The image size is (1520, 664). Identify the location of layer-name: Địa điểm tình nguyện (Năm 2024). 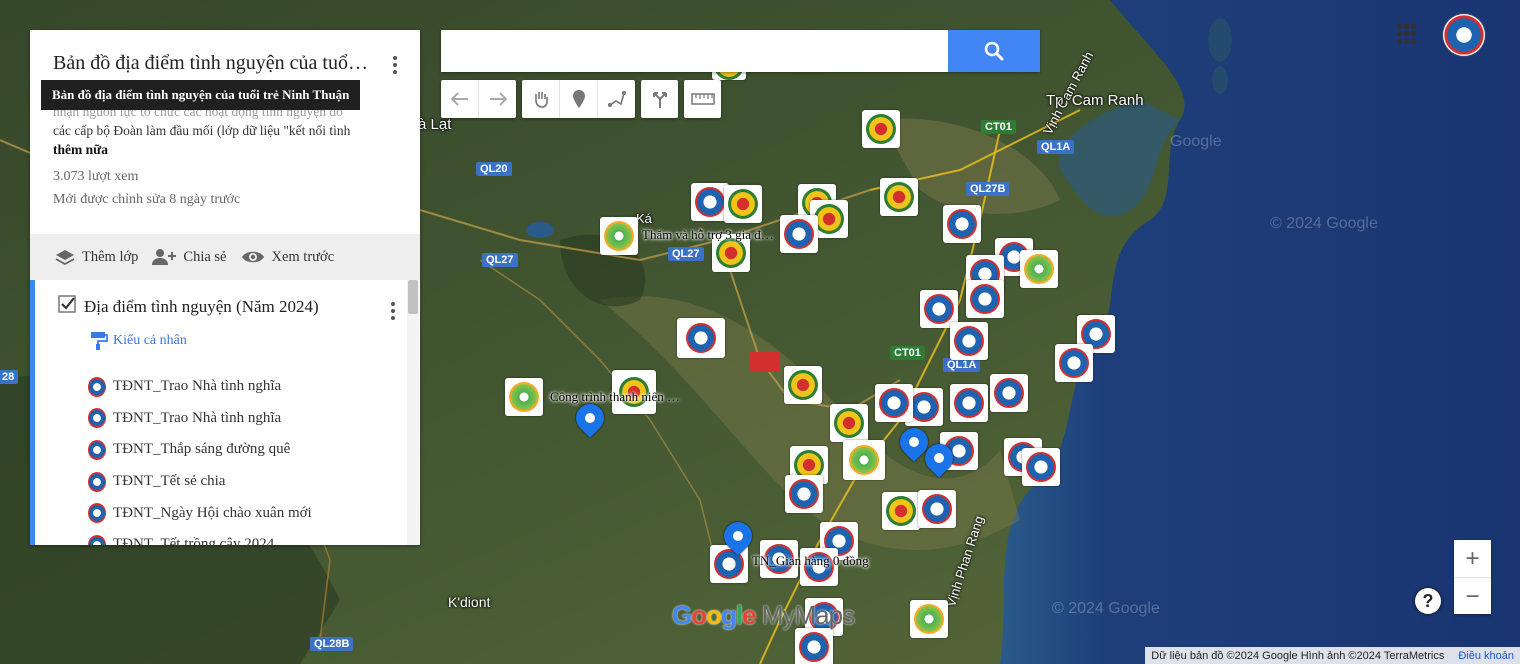
(201, 307).